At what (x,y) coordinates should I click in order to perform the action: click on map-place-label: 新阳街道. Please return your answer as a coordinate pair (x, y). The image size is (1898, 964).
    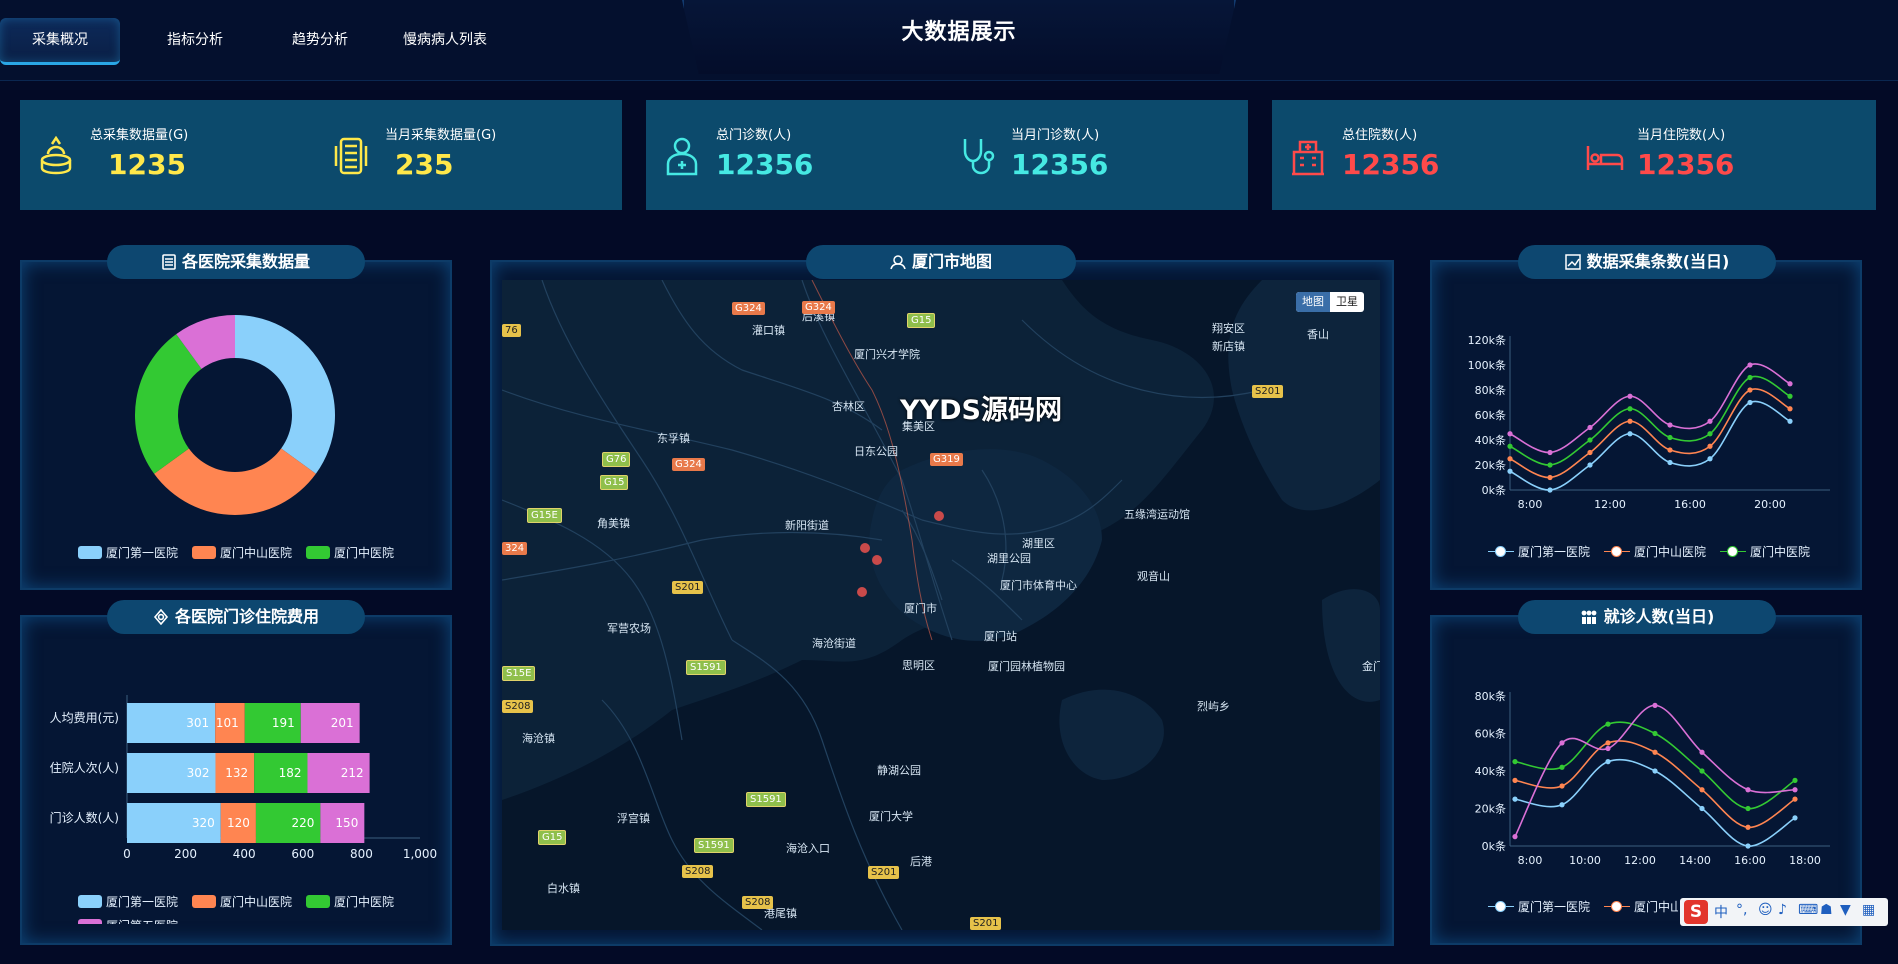
    Looking at the image, I should click on (807, 525).